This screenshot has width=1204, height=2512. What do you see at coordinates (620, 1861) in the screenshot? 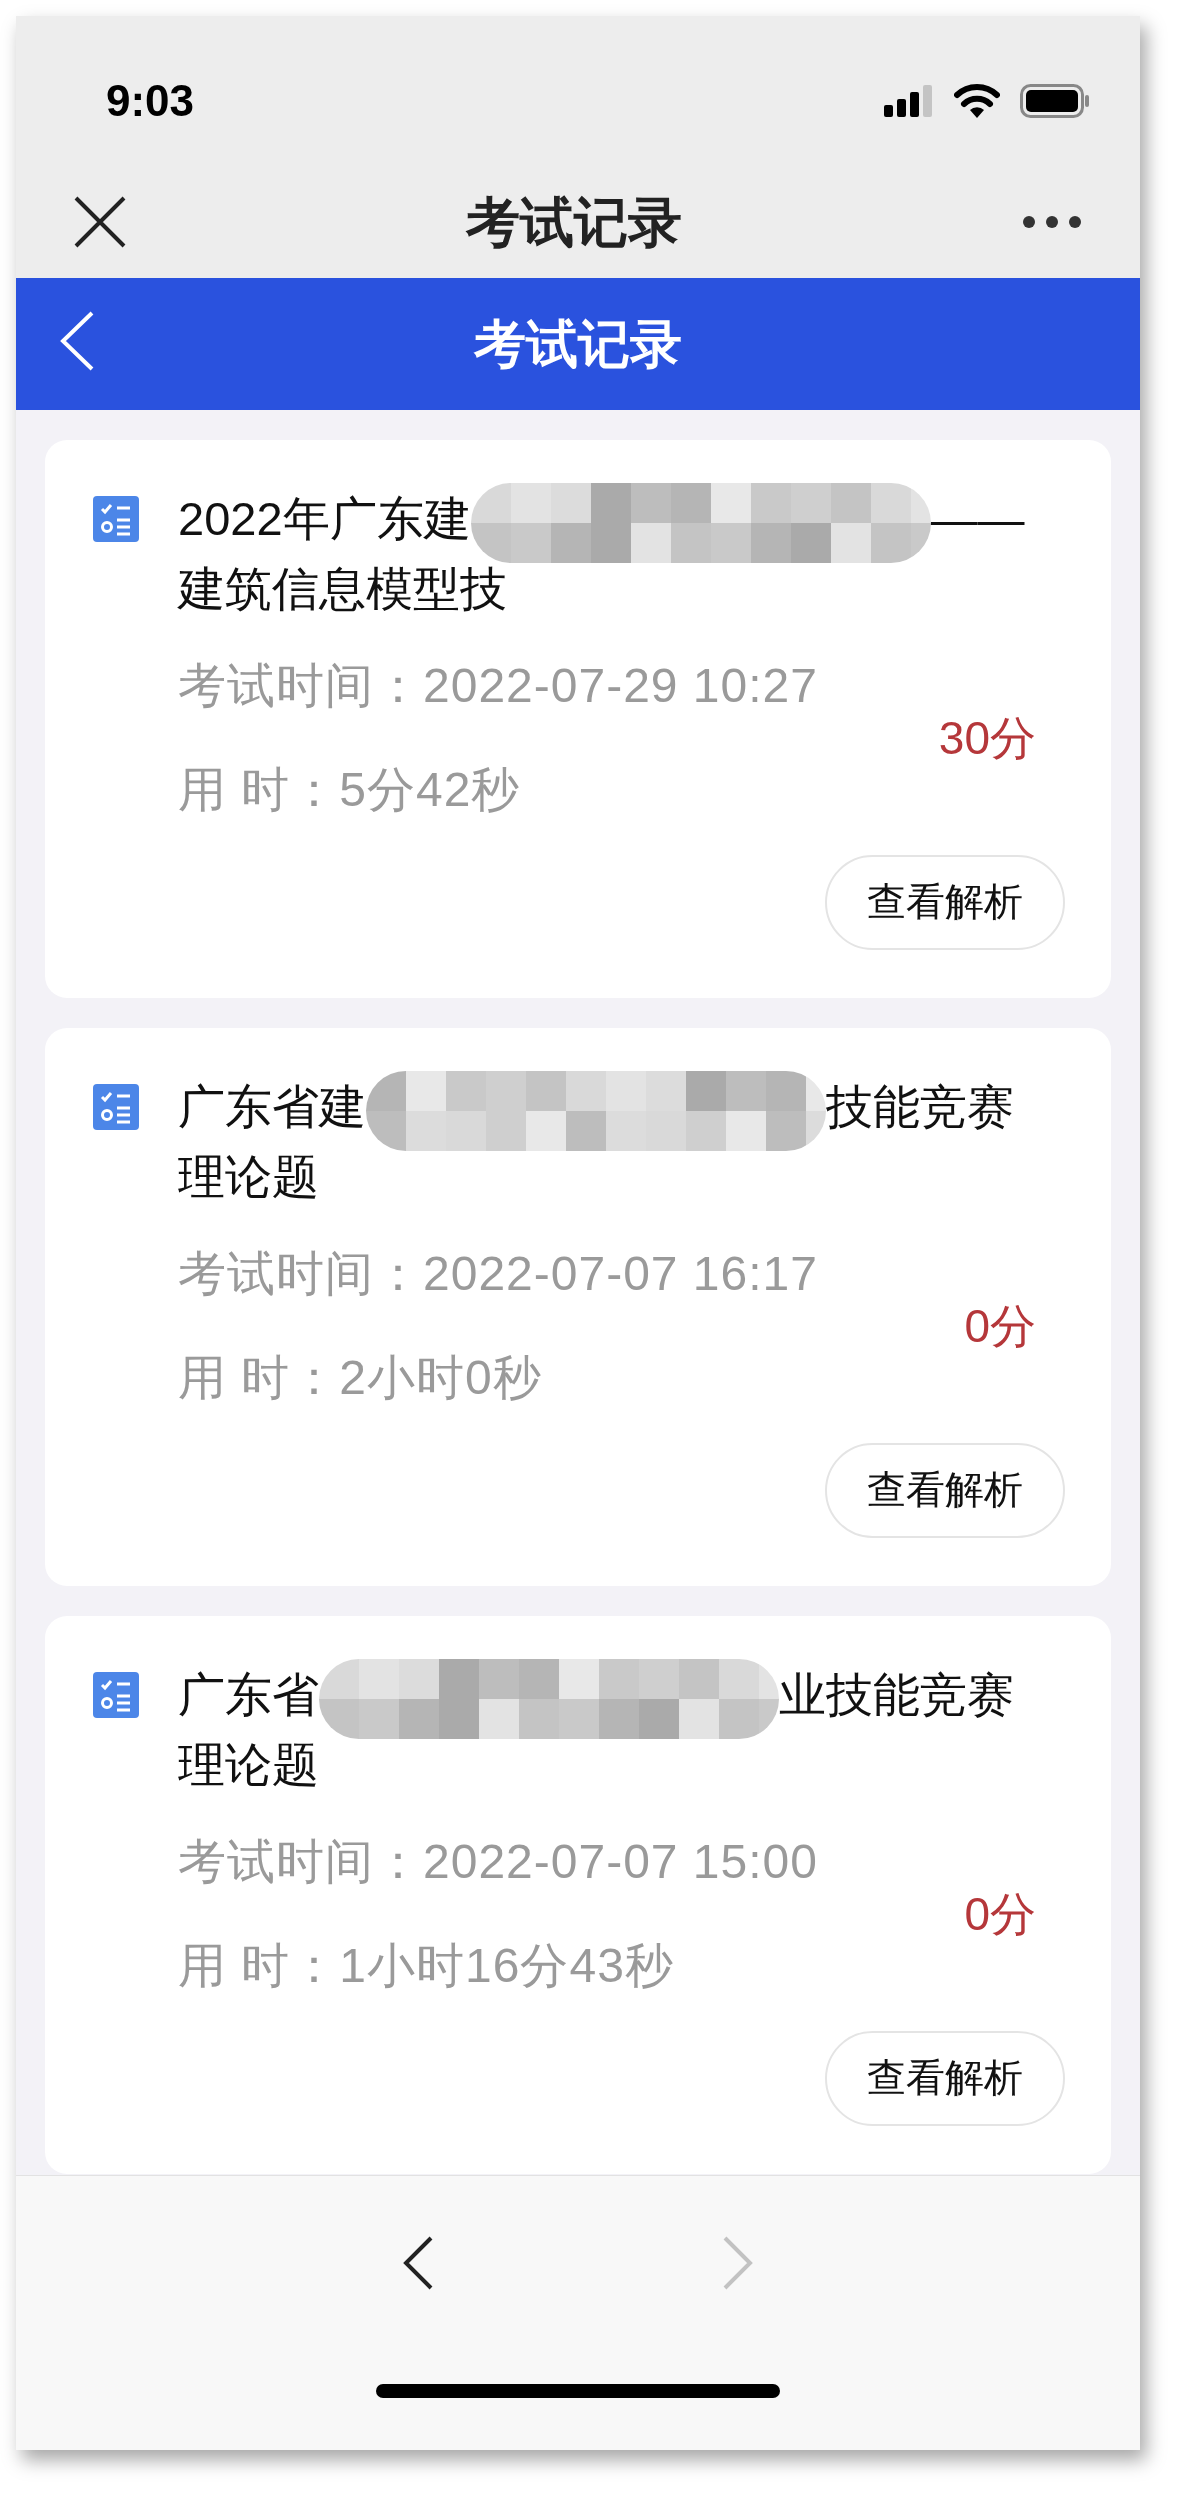
I see `exam-time: 2022-07-07 15:00` at bounding box center [620, 1861].